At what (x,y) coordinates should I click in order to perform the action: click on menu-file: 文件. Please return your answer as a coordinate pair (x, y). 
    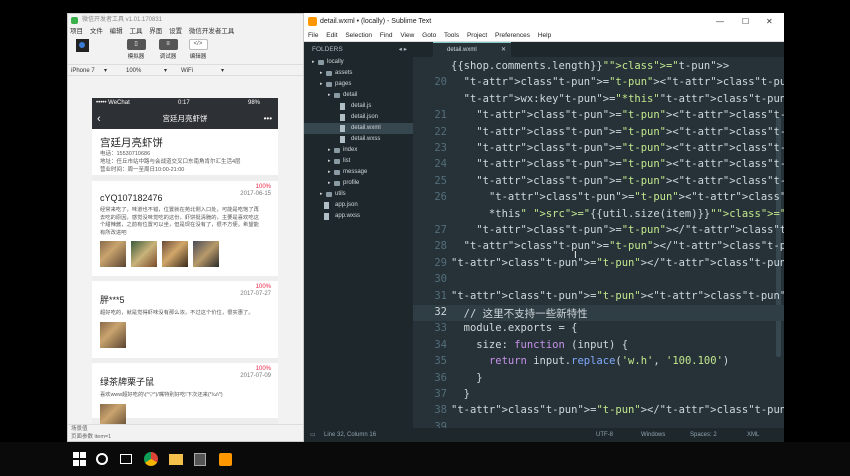
    Looking at the image, I should click on (96, 31).